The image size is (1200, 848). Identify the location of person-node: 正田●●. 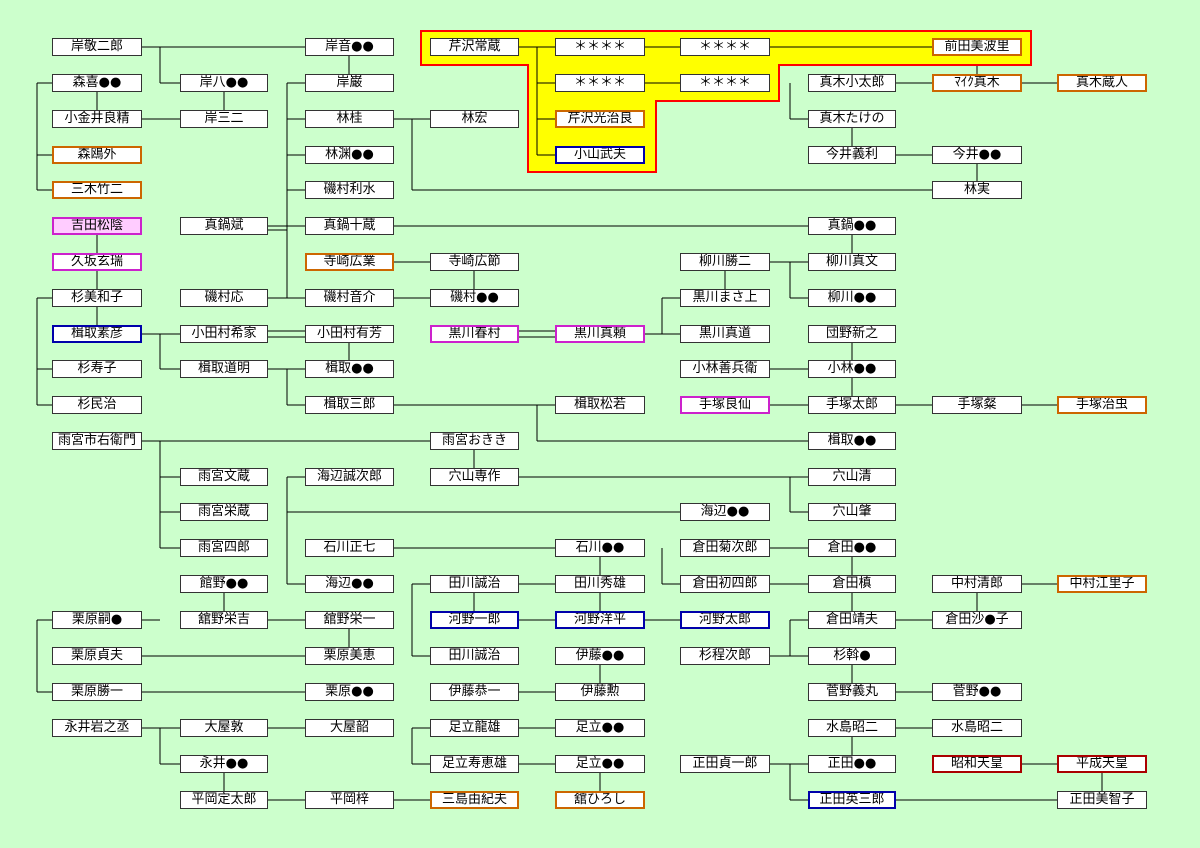
(852, 764).